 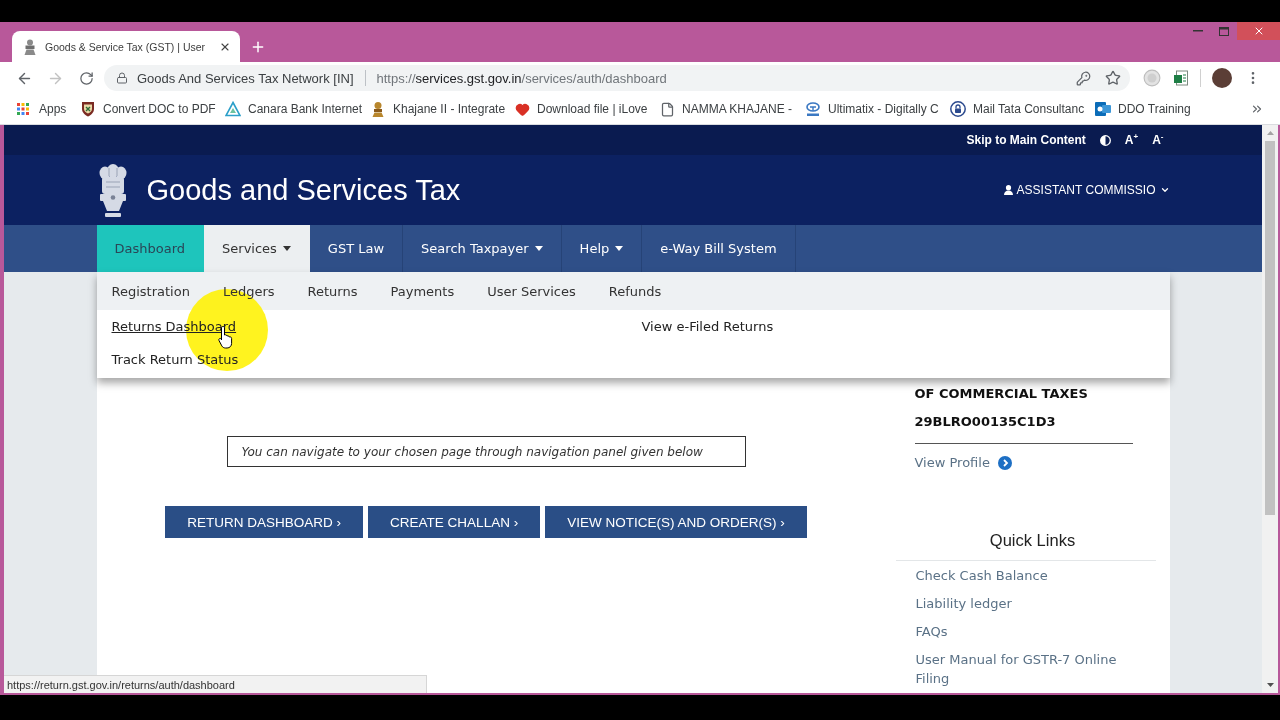 I want to click on view-profile-link: View Profile, so click(x=963, y=463).